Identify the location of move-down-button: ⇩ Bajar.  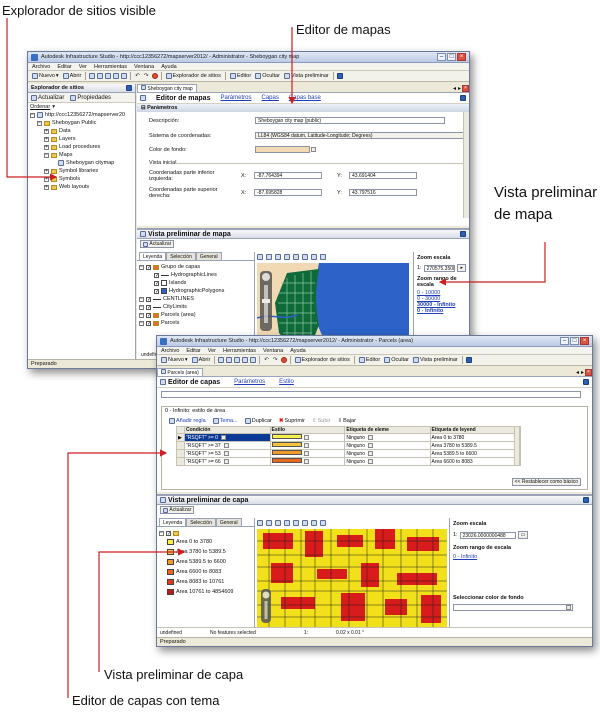
(346, 420).